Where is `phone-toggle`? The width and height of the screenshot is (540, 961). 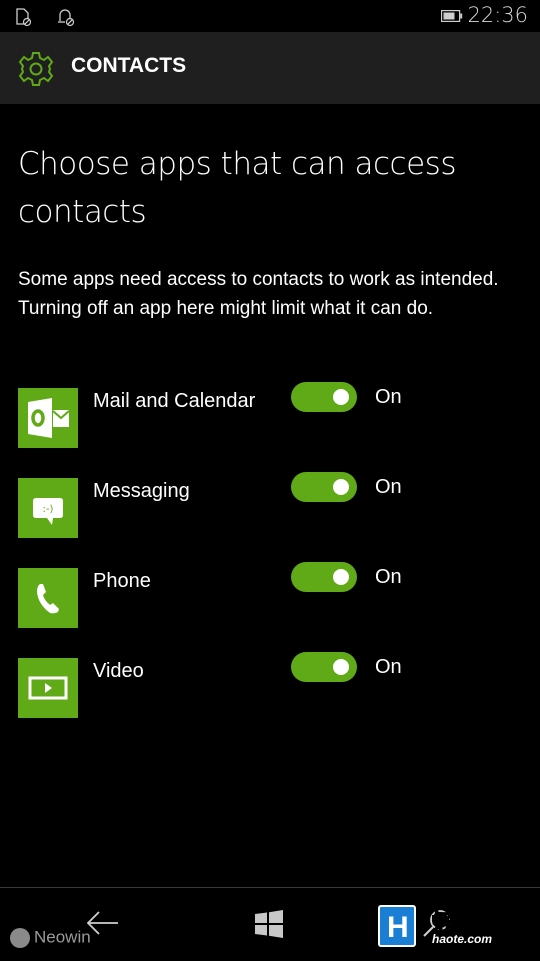
phone-toggle is located at coordinates (324, 577).